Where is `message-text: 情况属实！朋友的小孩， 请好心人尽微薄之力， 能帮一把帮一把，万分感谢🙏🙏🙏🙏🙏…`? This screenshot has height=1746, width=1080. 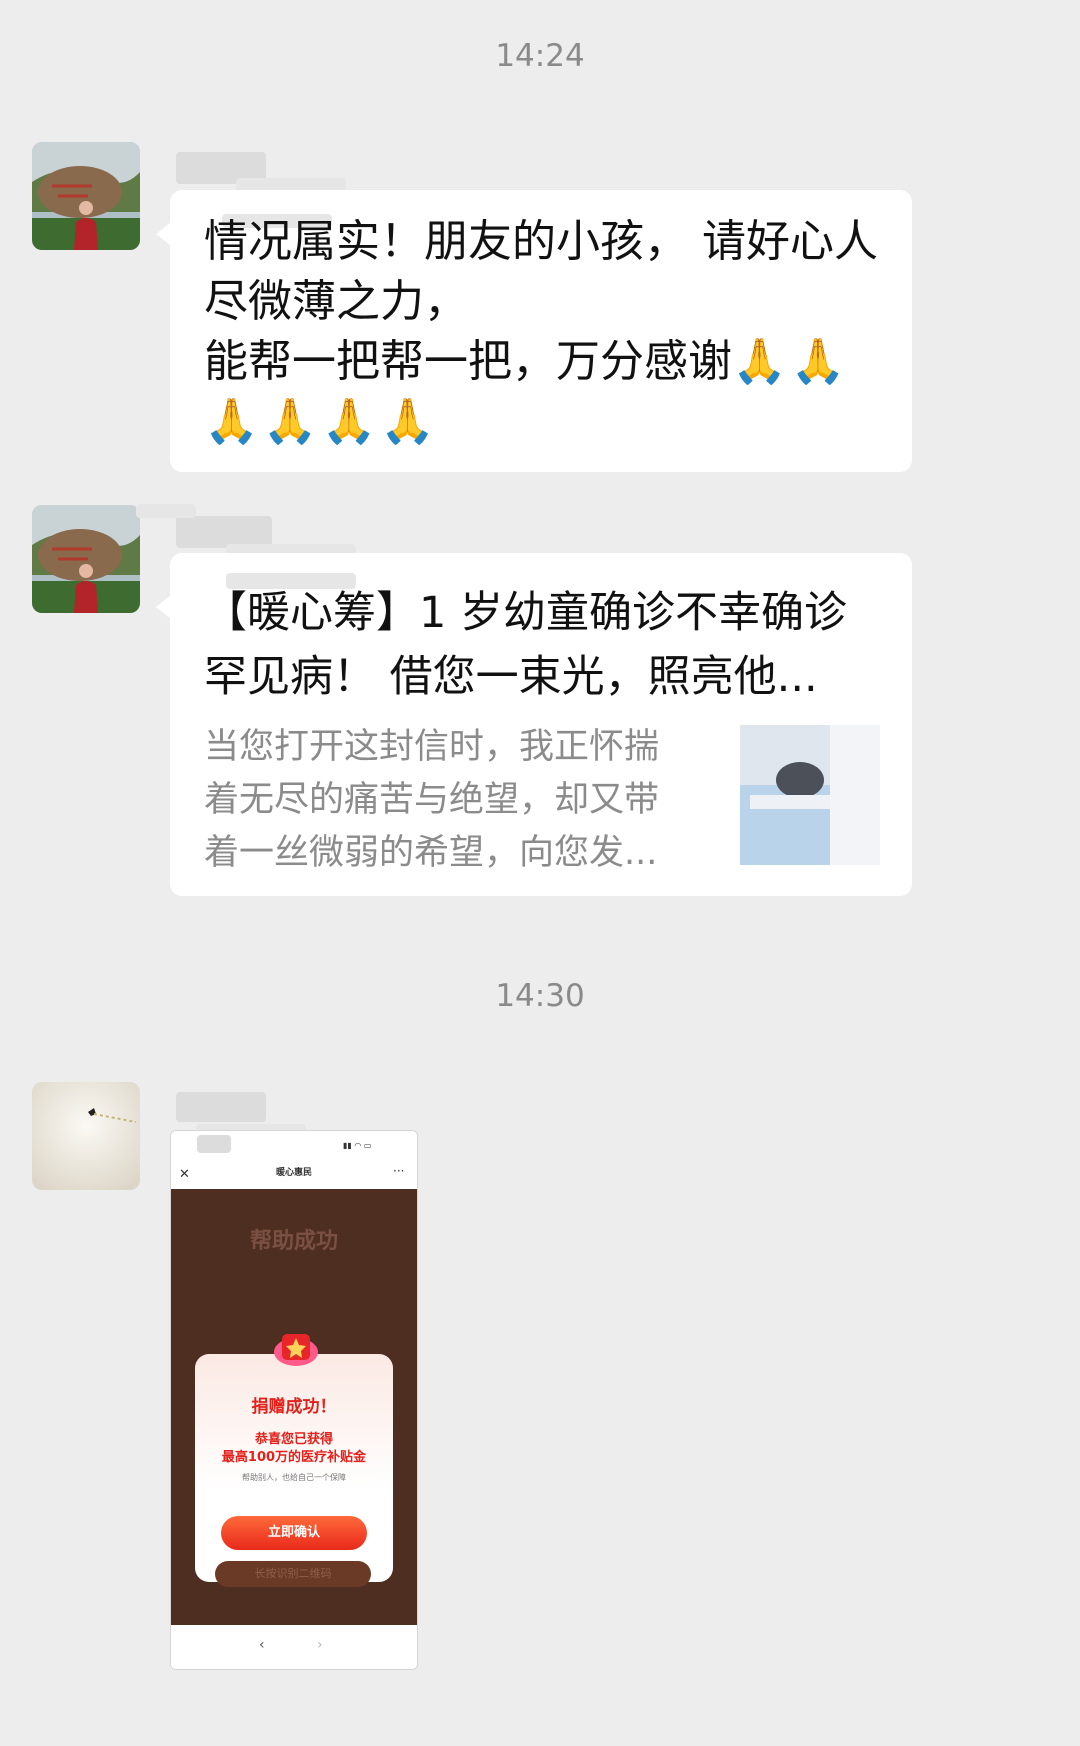 message-text: 情况属实！朋友的小孩， 请好心人尽微薄之力， 能帮一把帮一把，万分感谢🙏🙏🙏🙏🙏… is located at coordinates (541, 331).